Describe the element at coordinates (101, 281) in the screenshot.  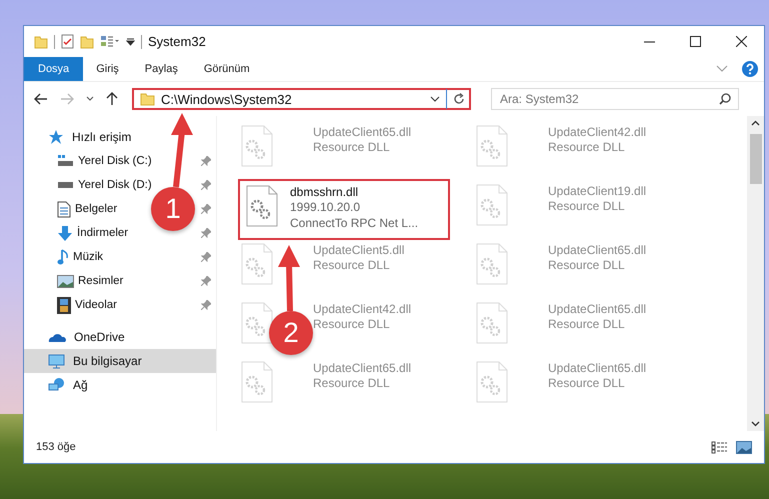
I see `sidebar-label: Resimler` at that location.